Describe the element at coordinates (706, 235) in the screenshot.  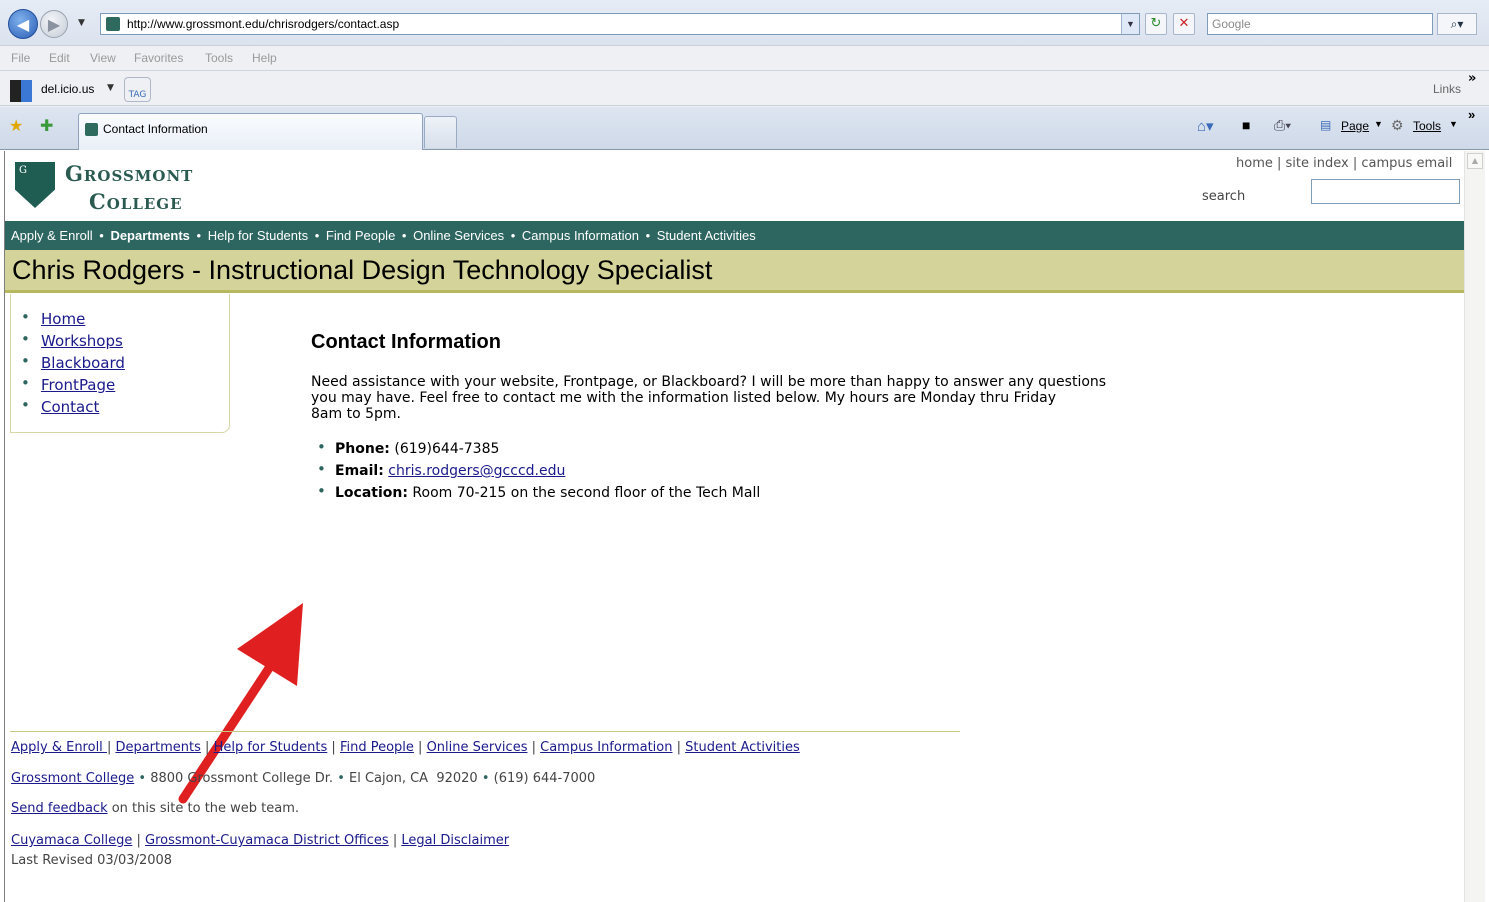
I see `nav-student-activities: Student Activities` at that location.